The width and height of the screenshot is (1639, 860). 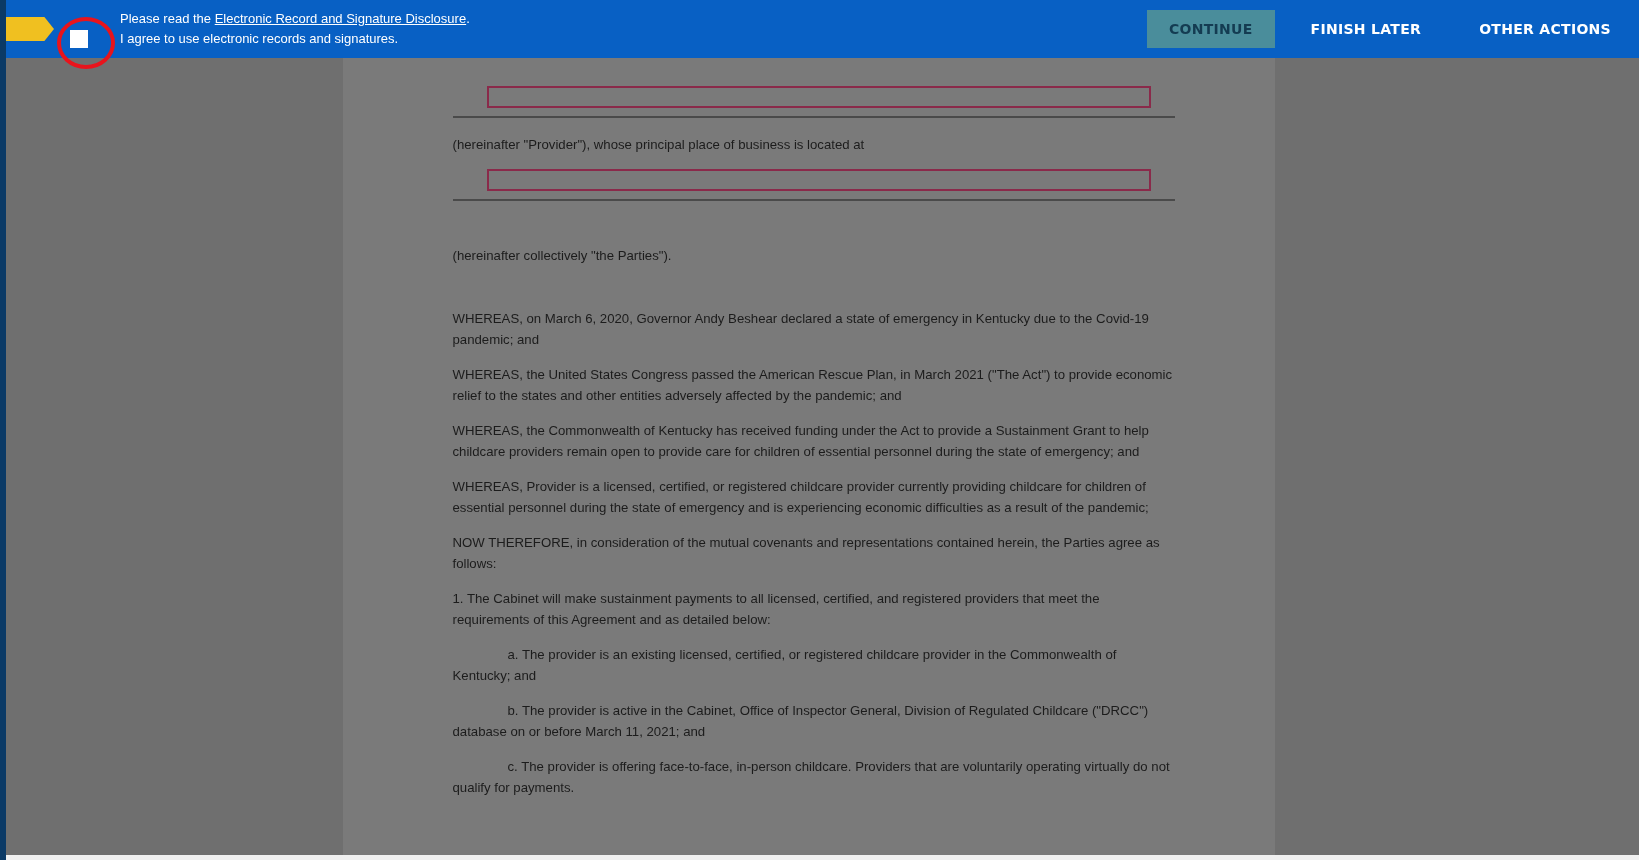 What do you see at coordinates (801, 497) in the screenshot?
I see `document-paragraph: WHEREAS, Provider is a licensed, certified, or registered childcare provider currently providing childcare for children of essential personnel during the state of emergency and is experiencing economic difficulties as a result of the pandemic;` at bounding box center [801, 497].